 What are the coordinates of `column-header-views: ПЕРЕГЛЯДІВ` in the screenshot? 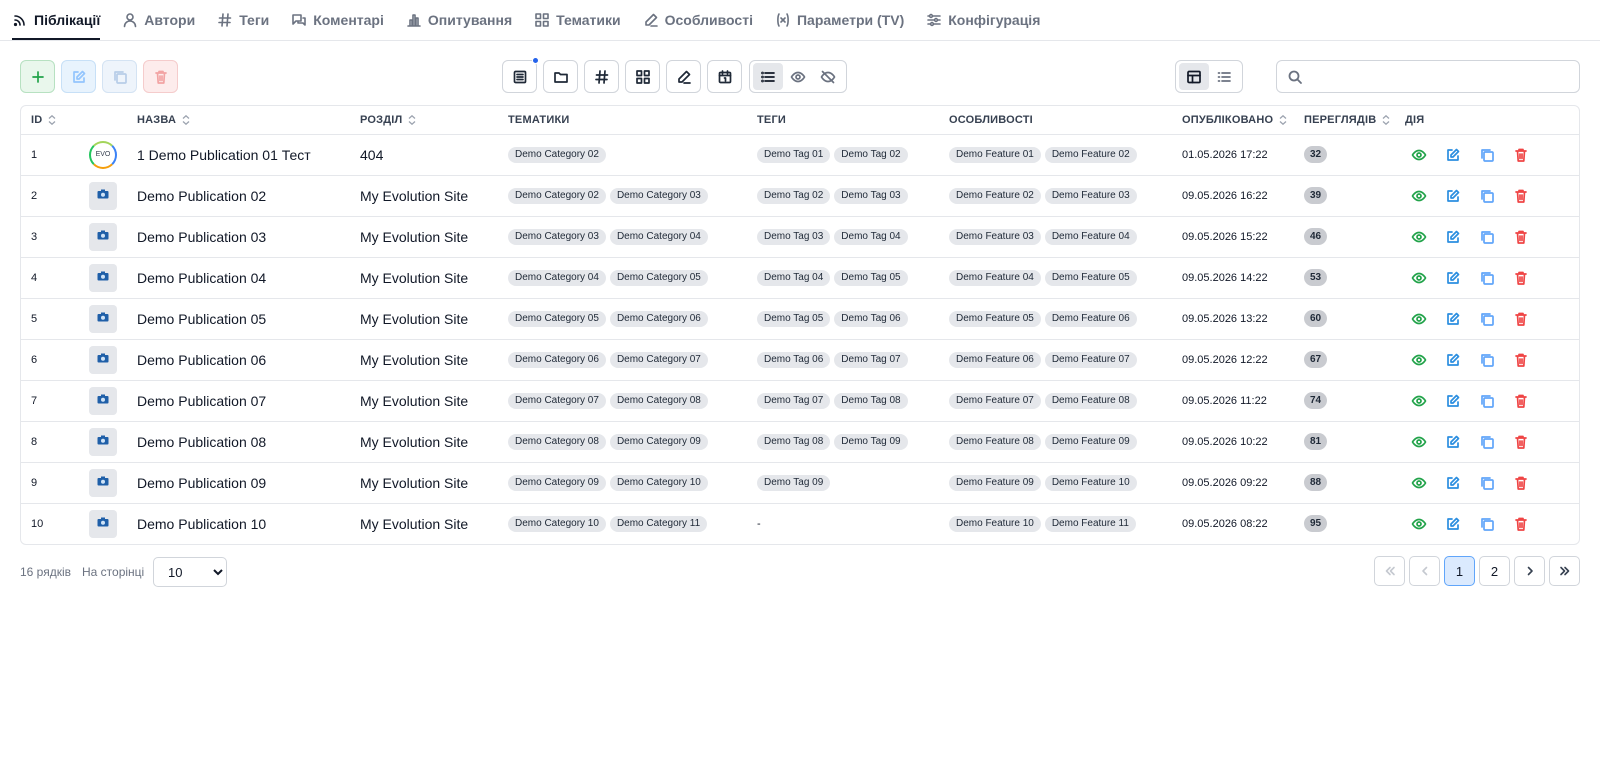 It's located at (1344, 120).